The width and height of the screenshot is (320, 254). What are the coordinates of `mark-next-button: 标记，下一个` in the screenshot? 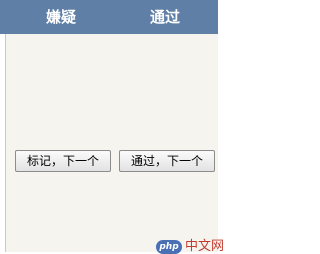 It's located at (63, 161).